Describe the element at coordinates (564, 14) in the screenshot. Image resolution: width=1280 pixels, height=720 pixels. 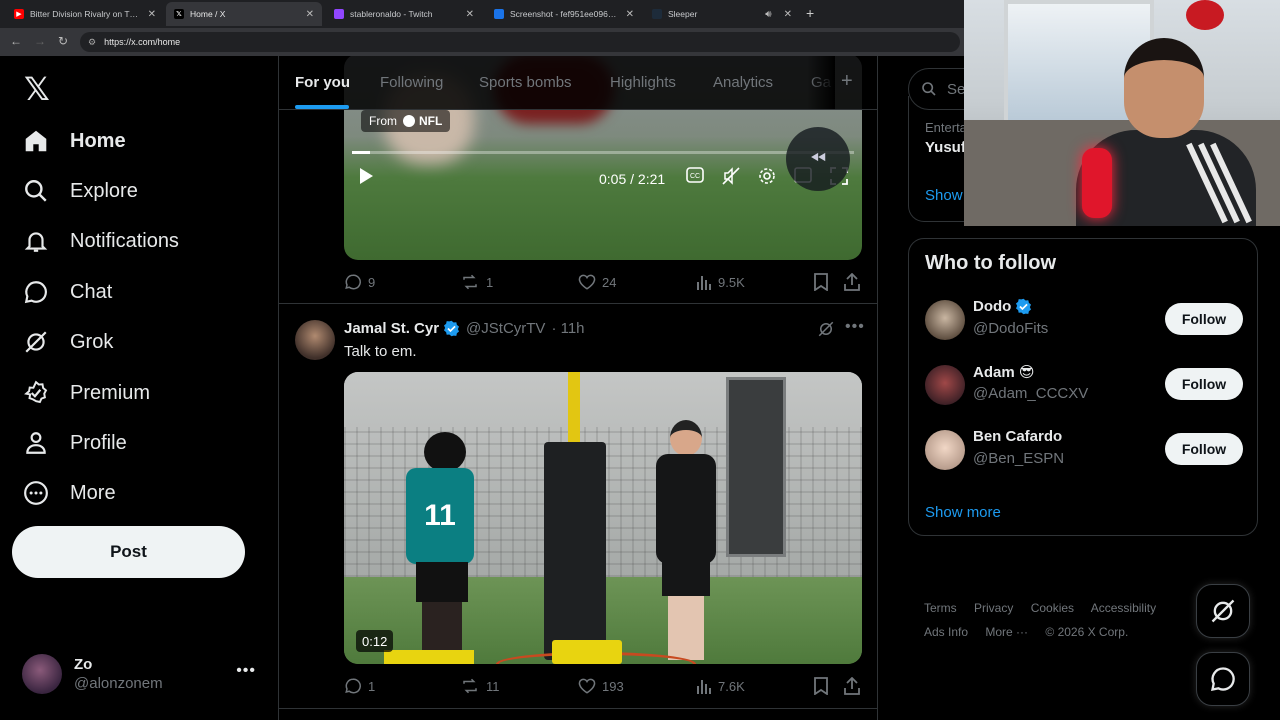
I see `browser-tab-screenshot: Screenshot - fef951ee096158d ✕` at that location.